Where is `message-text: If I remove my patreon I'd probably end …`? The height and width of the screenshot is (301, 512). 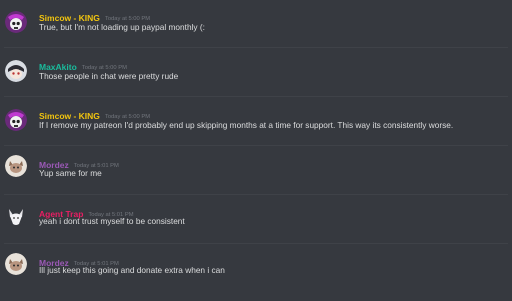 message-text: If I remove my patreon I'd probably end … is located at coordinates (246, 125).